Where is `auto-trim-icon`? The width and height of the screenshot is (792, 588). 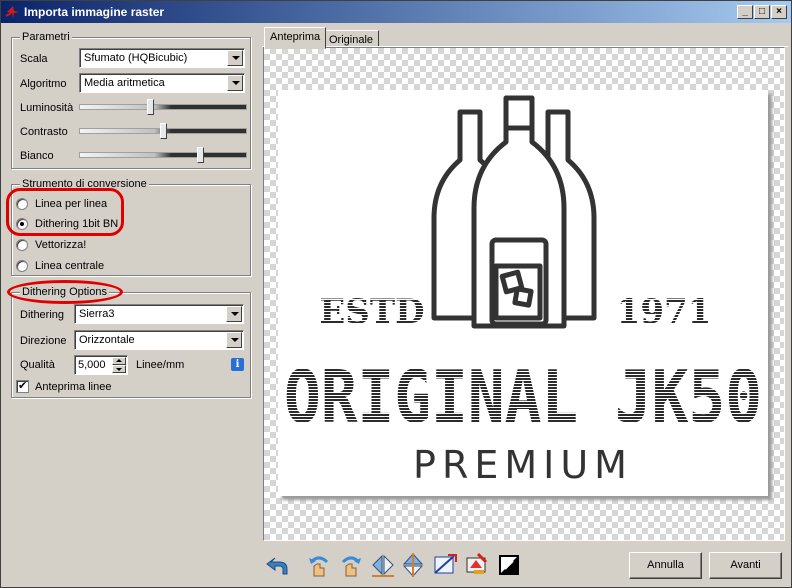 auto-trim-icon is located at coordinates (477, 565).